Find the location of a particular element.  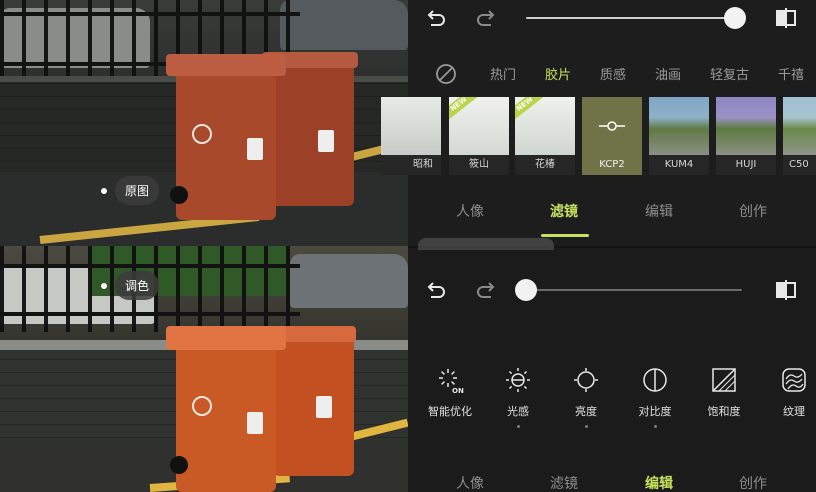

portrait-preview is located at coordinates (411, 126).